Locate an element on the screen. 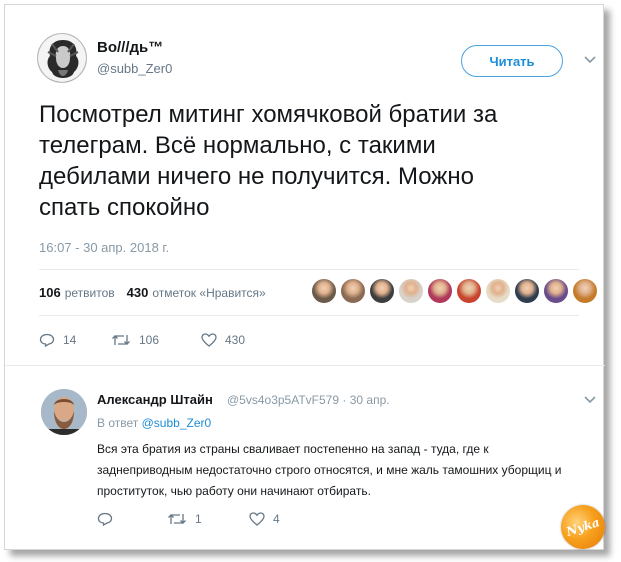 The height and width of the screenshot is (562, 621). author-avatar-image is located at coordinates (62, 58).